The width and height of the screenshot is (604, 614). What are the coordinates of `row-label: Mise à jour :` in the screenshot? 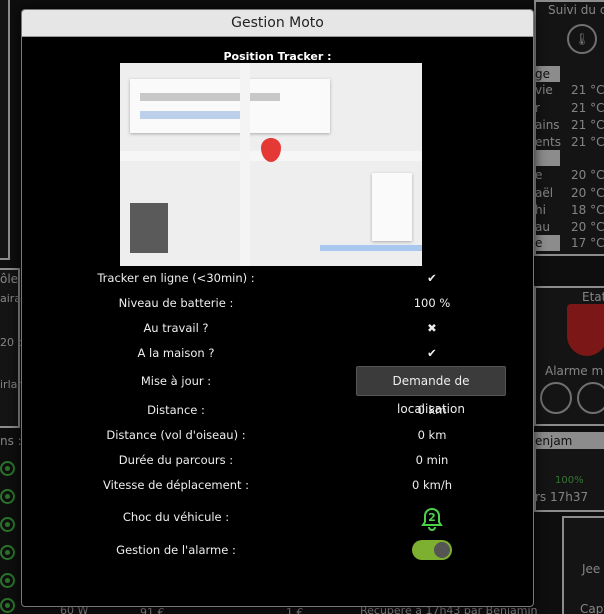 It's located at (176, 381).